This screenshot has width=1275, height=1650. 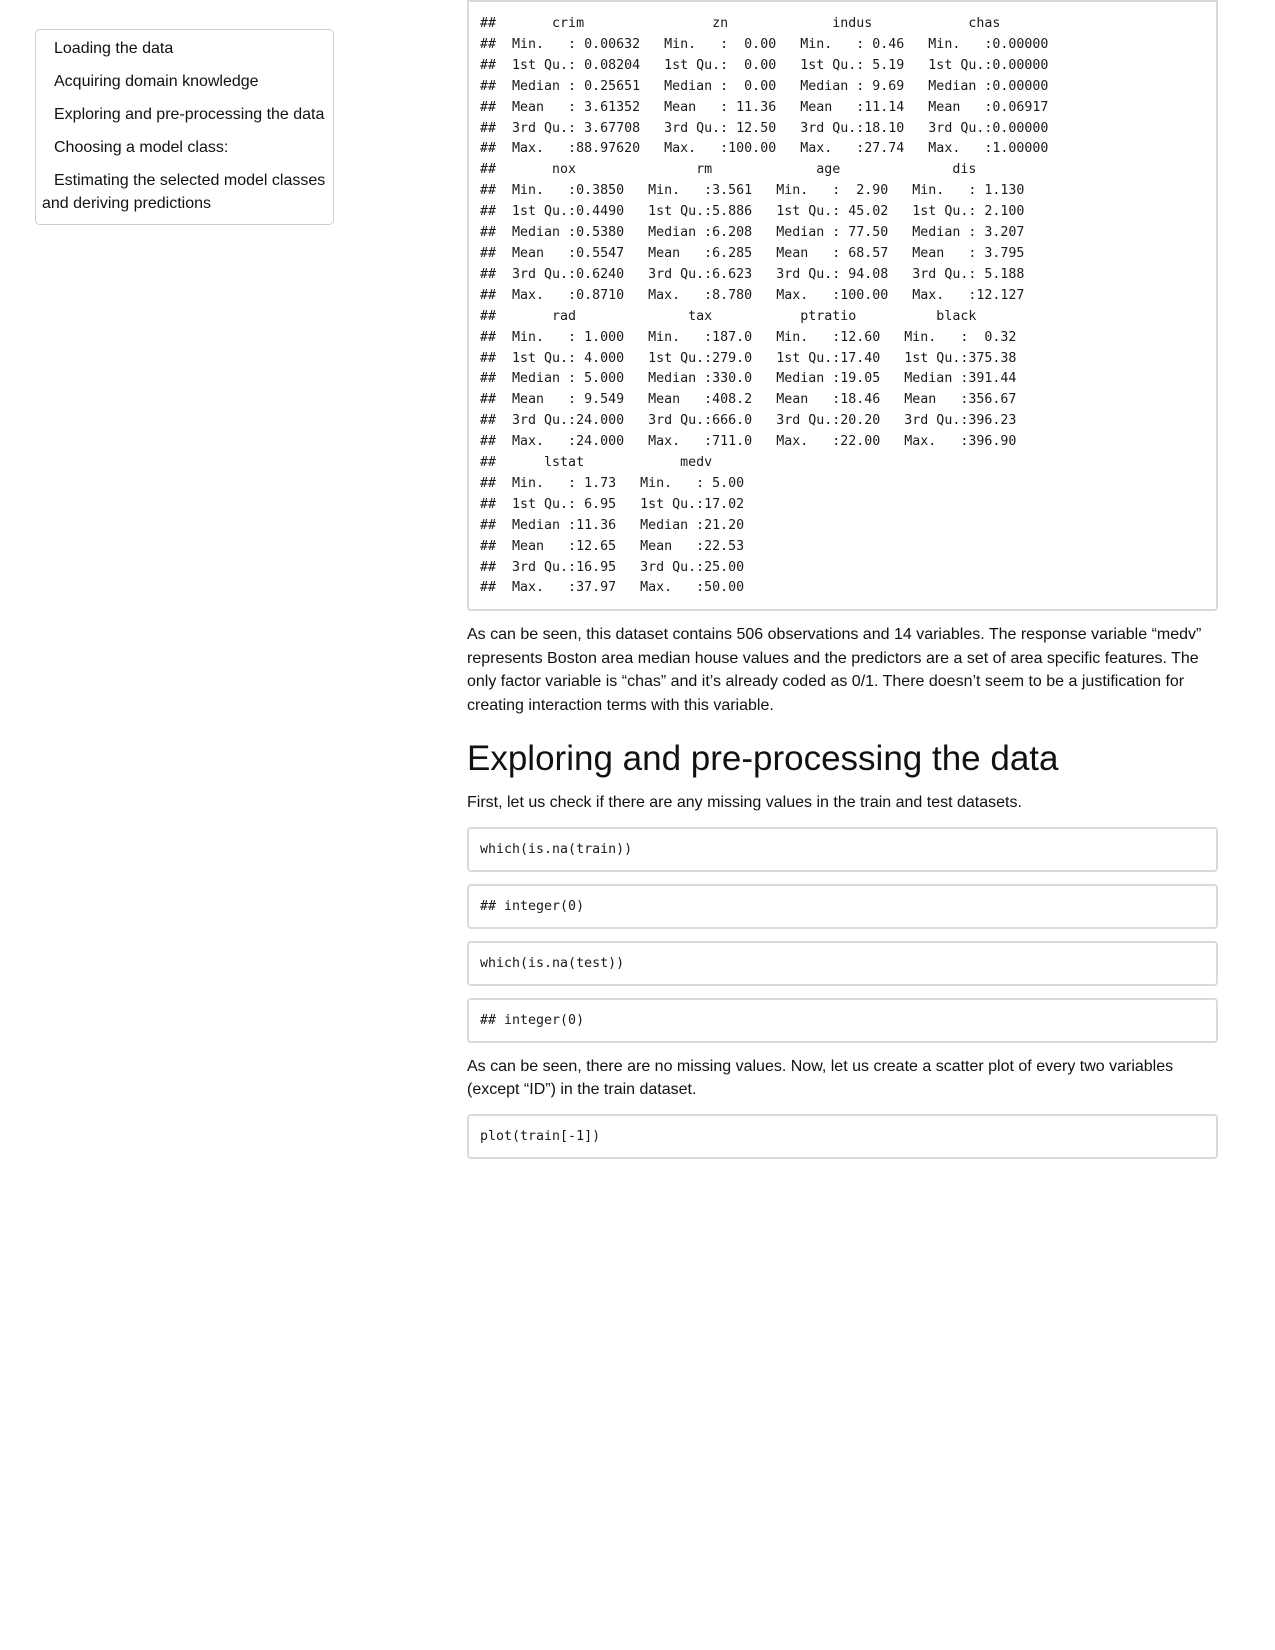 I want to click on summary-output-line: ## crim zn indus chas, so click(x=772, y=23).